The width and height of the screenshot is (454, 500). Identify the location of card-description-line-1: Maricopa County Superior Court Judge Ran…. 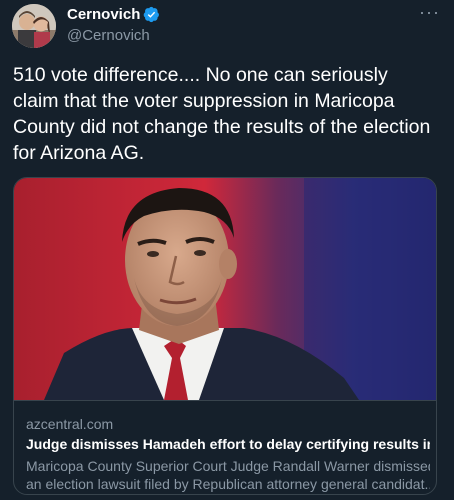
(228, 466).